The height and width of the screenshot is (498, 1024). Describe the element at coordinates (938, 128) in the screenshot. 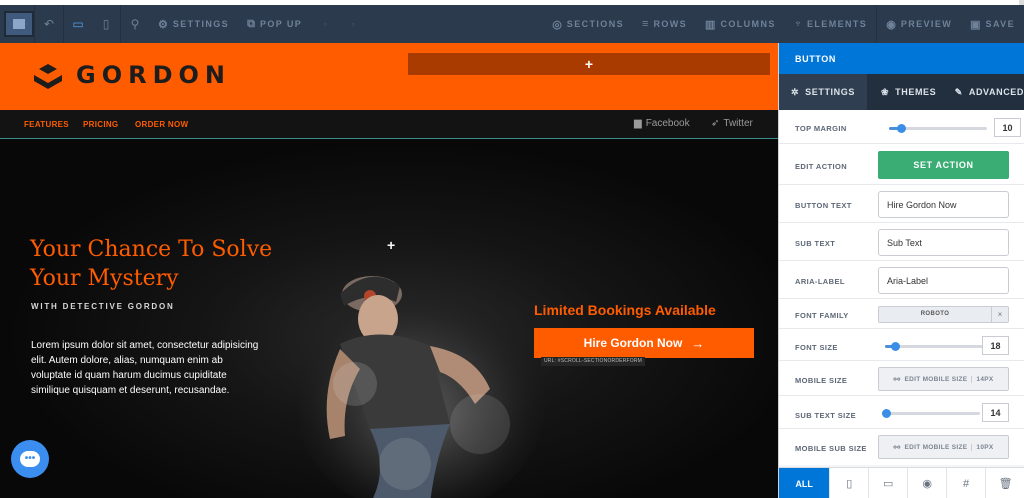

I see `top-margin-slider` at that location.